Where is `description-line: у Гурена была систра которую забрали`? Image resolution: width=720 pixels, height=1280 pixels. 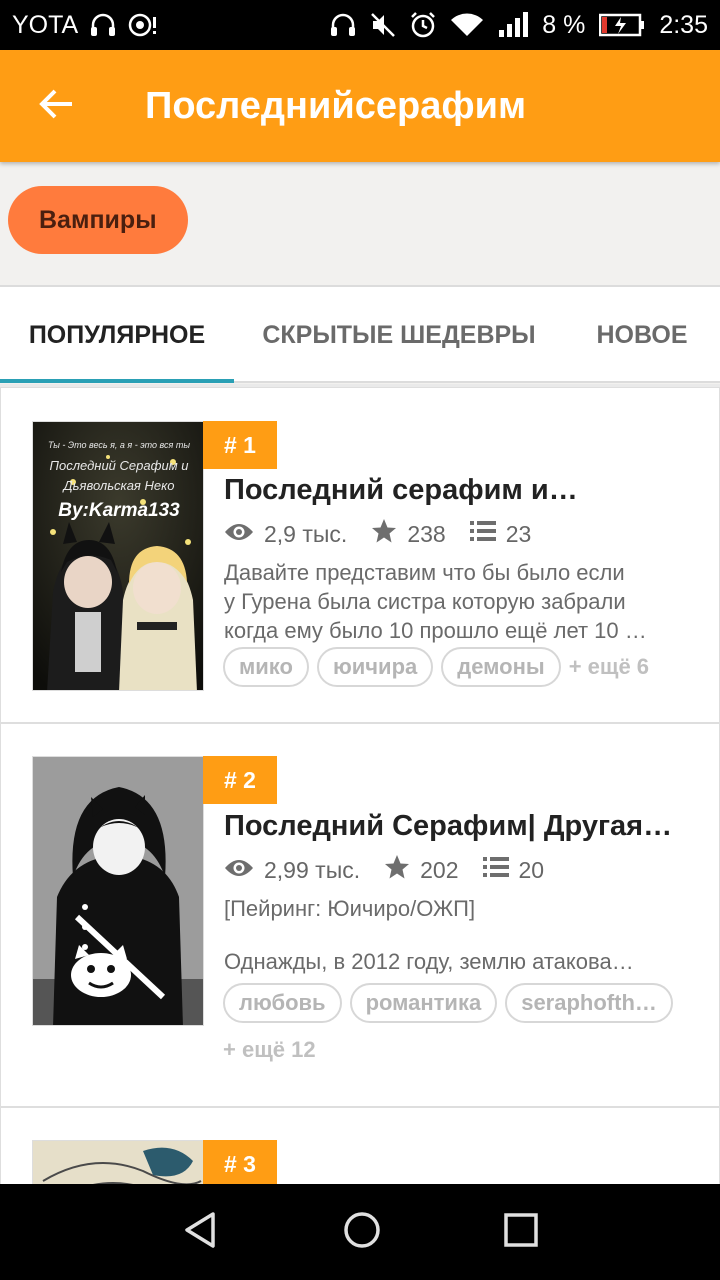
description-line: у Гурена была систра которую забрали is located at coordinates (425, 601).